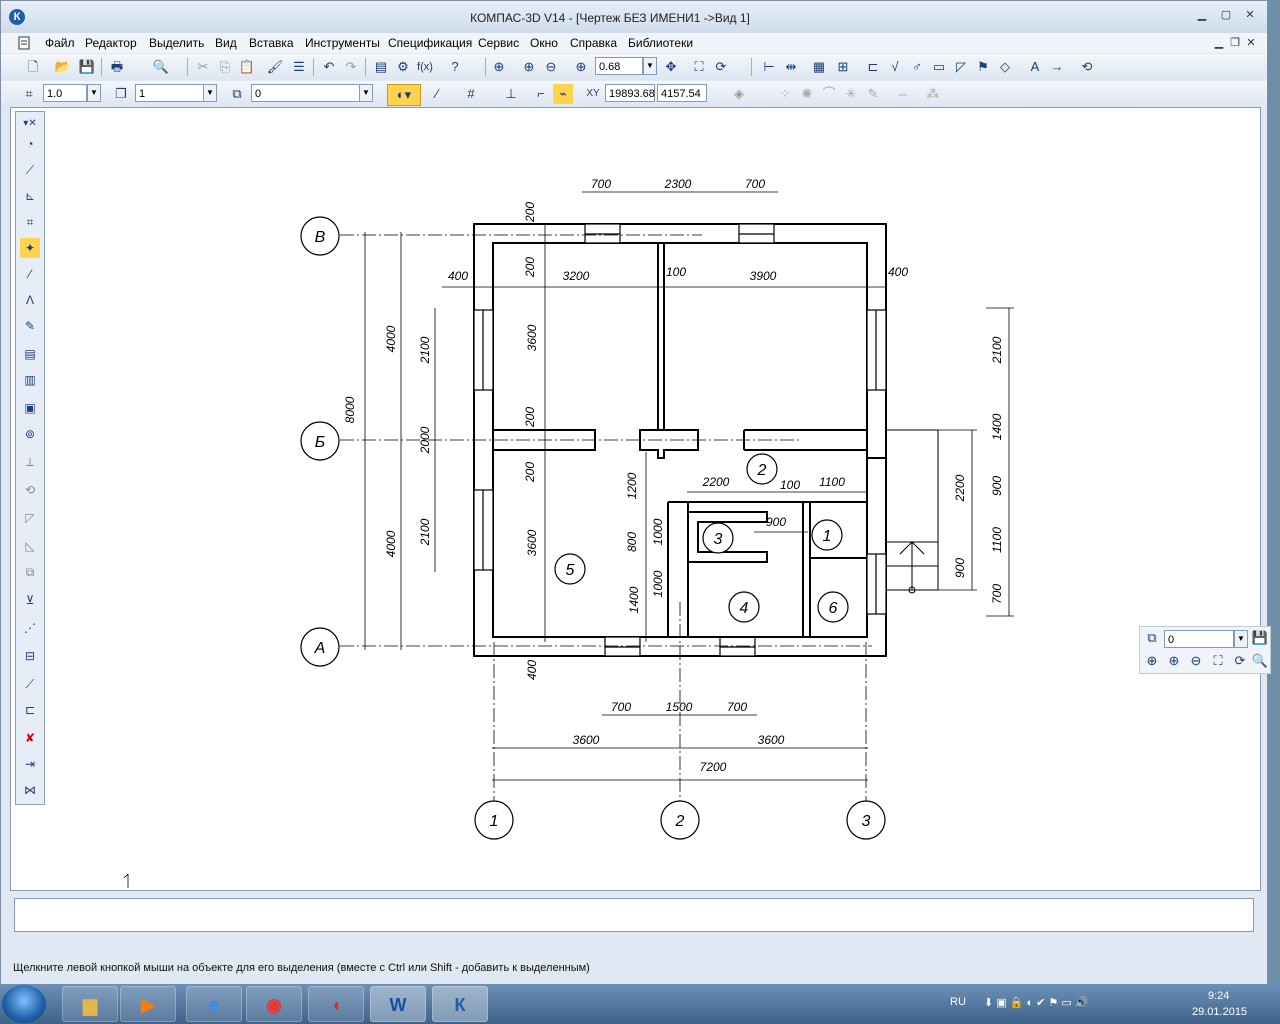 The image size is (1280, 1024). Describe the element at coordinates (30, 628) in the screenshot. I see `line-tool-icon: ⋰` at that location.